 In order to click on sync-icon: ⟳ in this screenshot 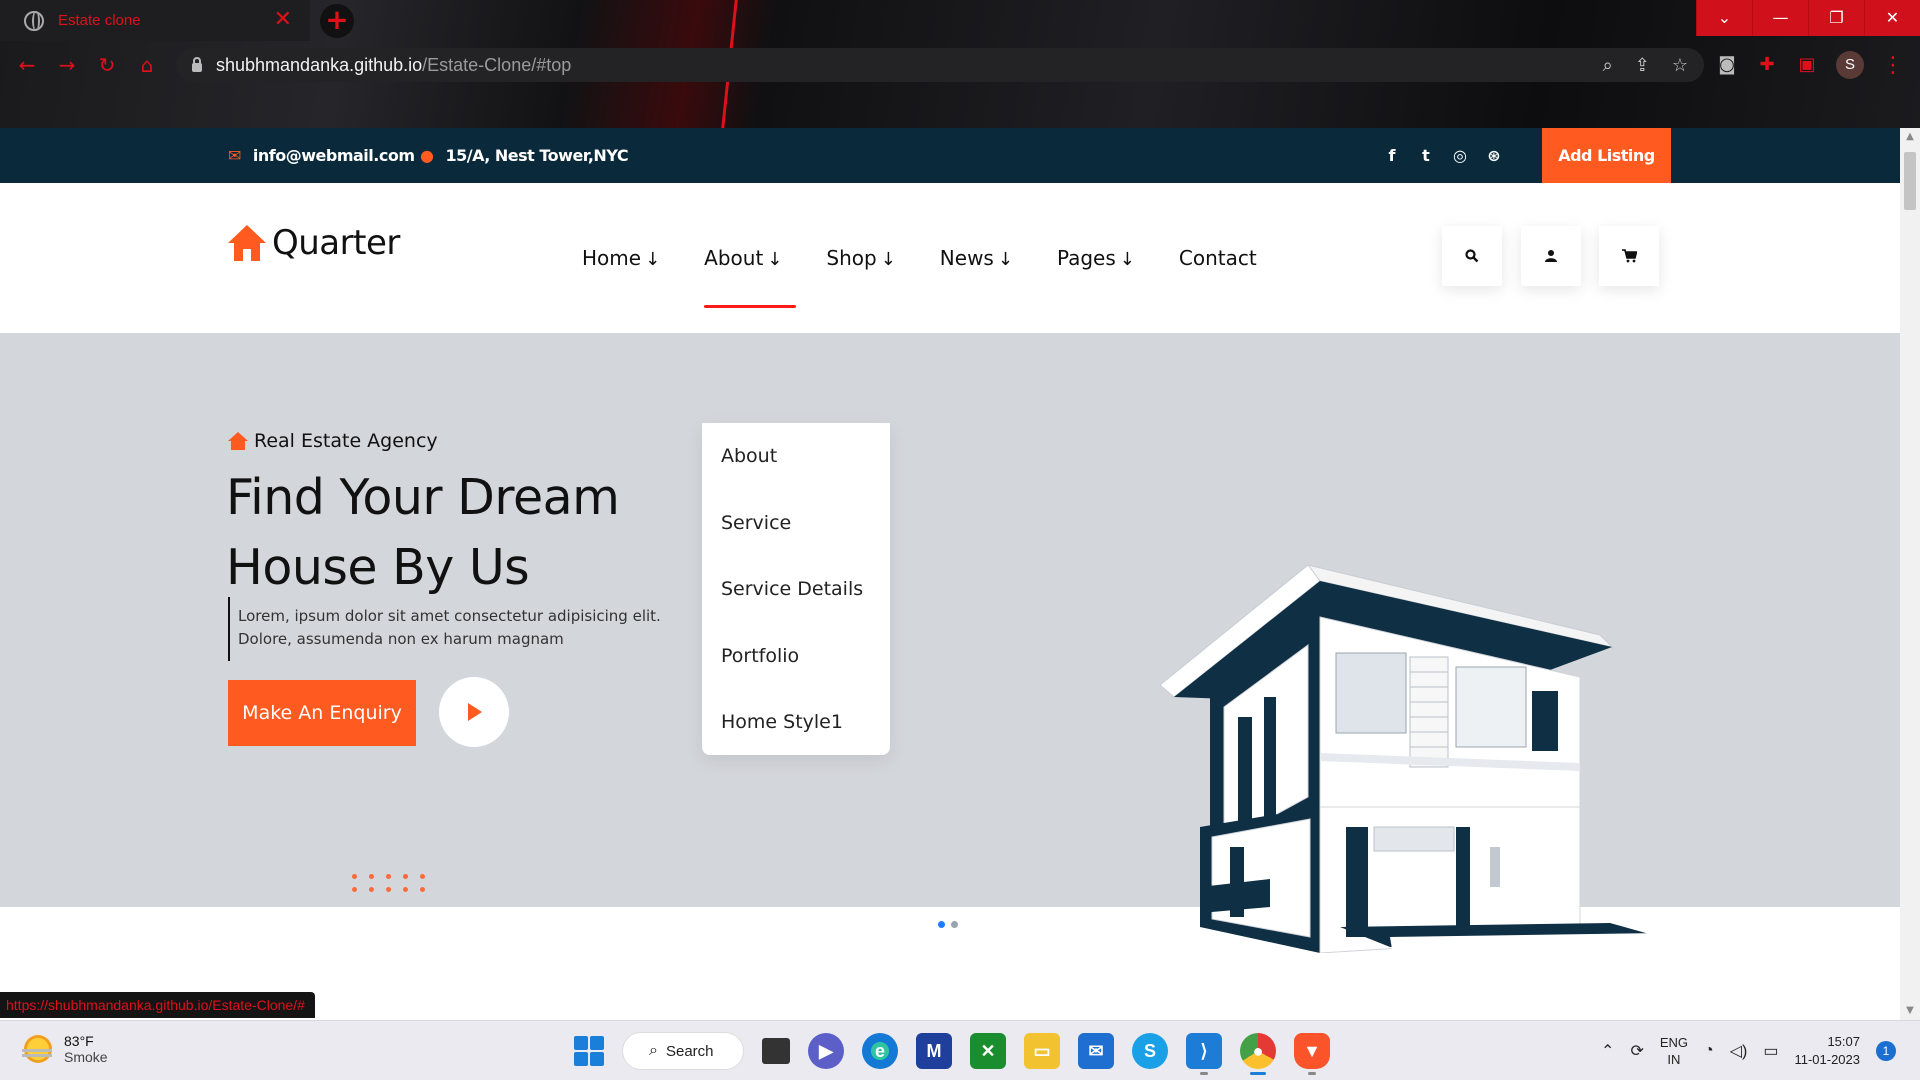, I will do `click(1636, 1051)`.